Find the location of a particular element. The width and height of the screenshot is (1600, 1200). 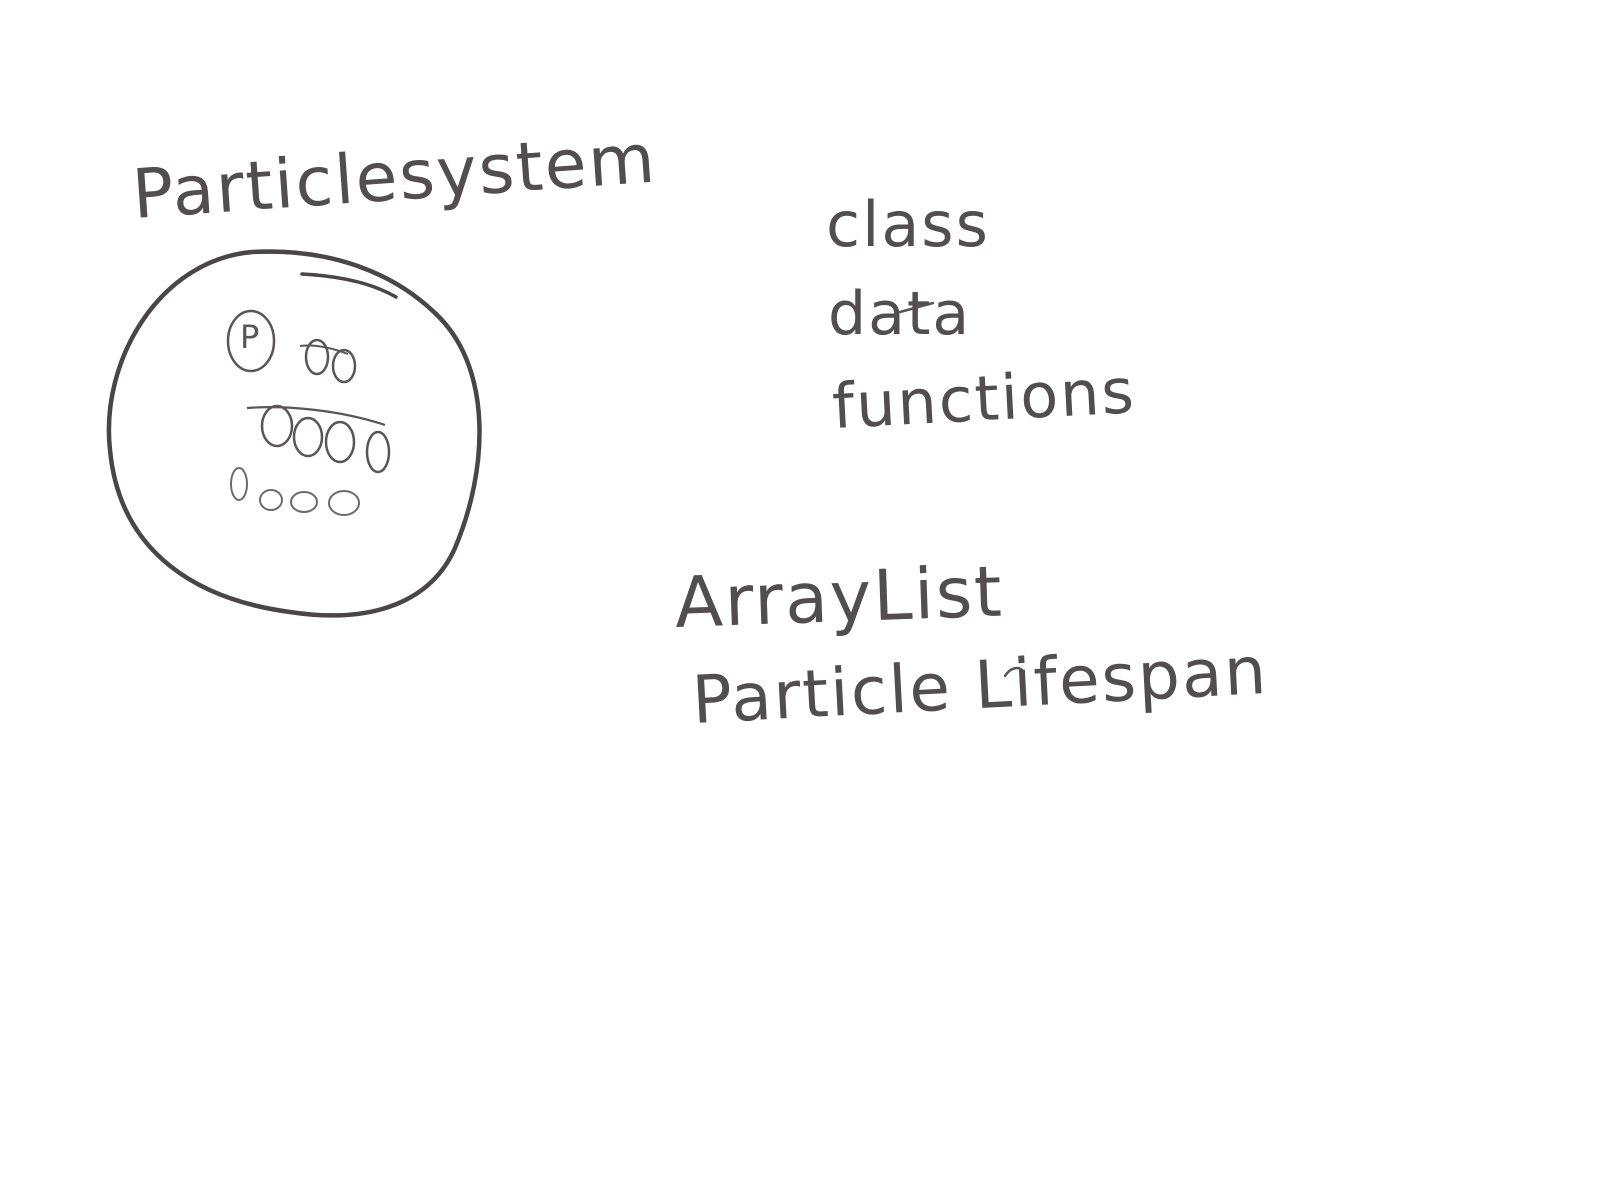

particle-marker-letter: P is located at coordinates (250, 337).